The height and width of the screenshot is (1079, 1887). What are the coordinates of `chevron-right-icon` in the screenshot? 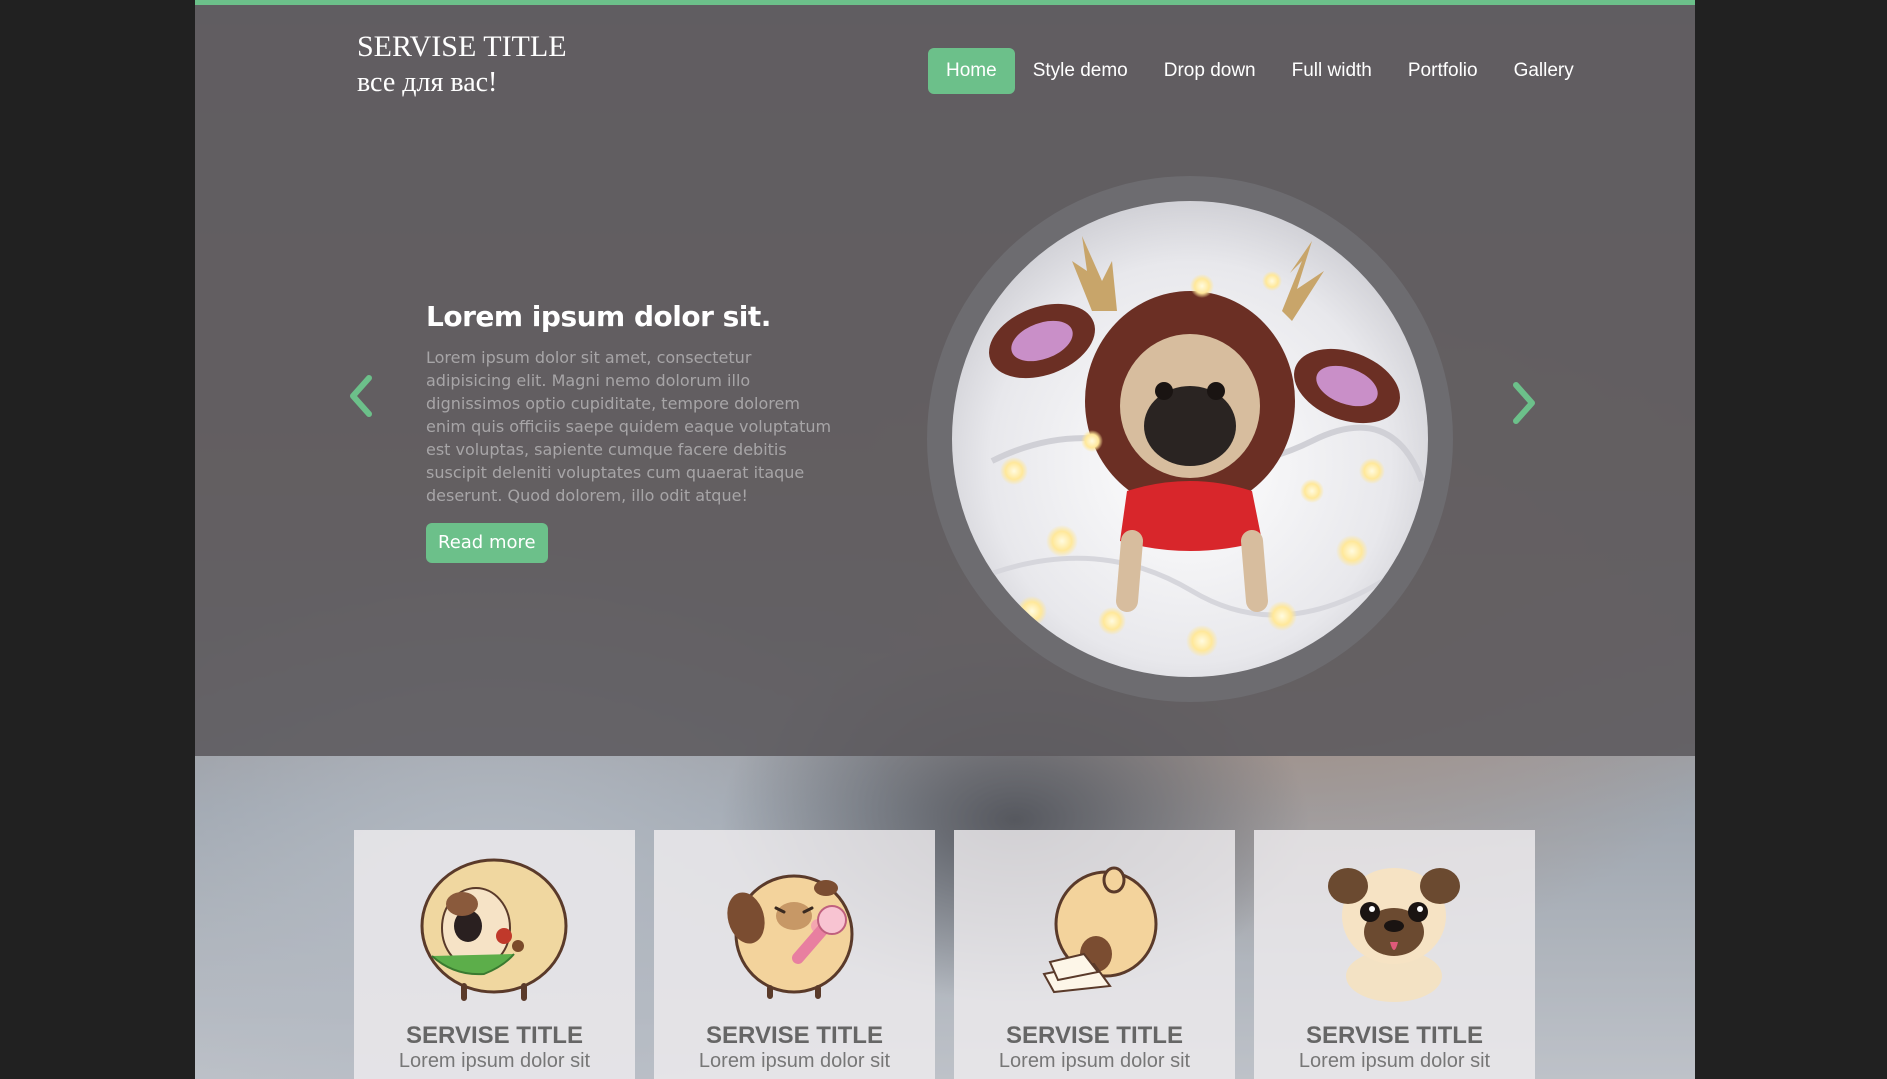 It's located at (1524, 403).